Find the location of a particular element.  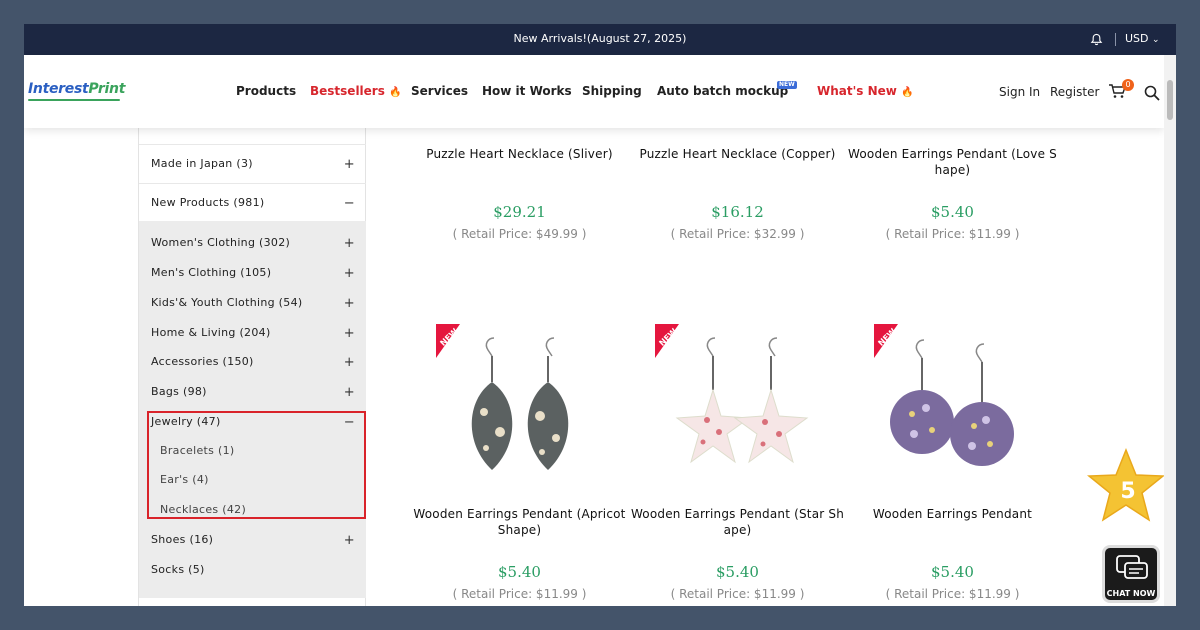

chevron-down-icon: ⌄ is located at coordinates (1156, 40).